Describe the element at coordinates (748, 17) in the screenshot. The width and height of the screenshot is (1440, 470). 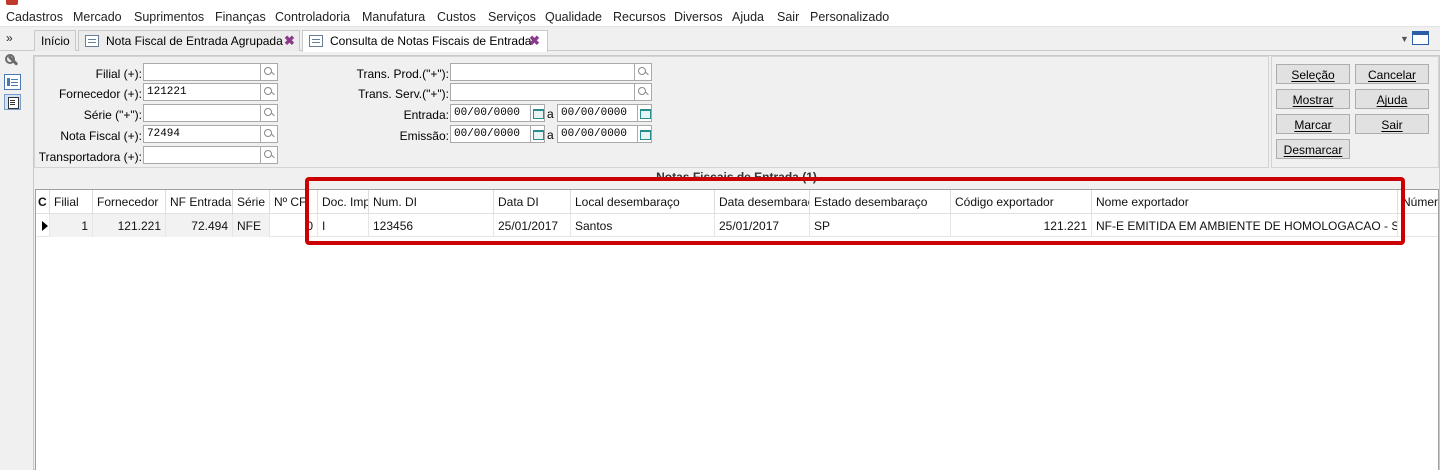
I see `menu-ajuda: Ajuda` at that location.